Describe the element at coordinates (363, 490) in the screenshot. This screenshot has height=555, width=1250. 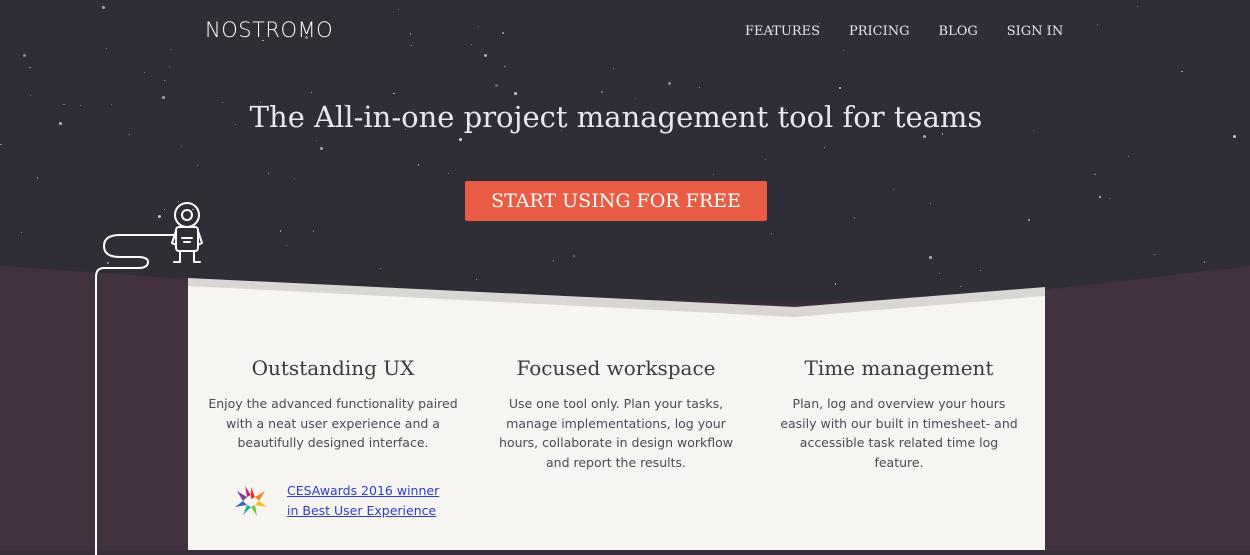
I see `award-line-1: CESAwards 2016 winner` at that location.